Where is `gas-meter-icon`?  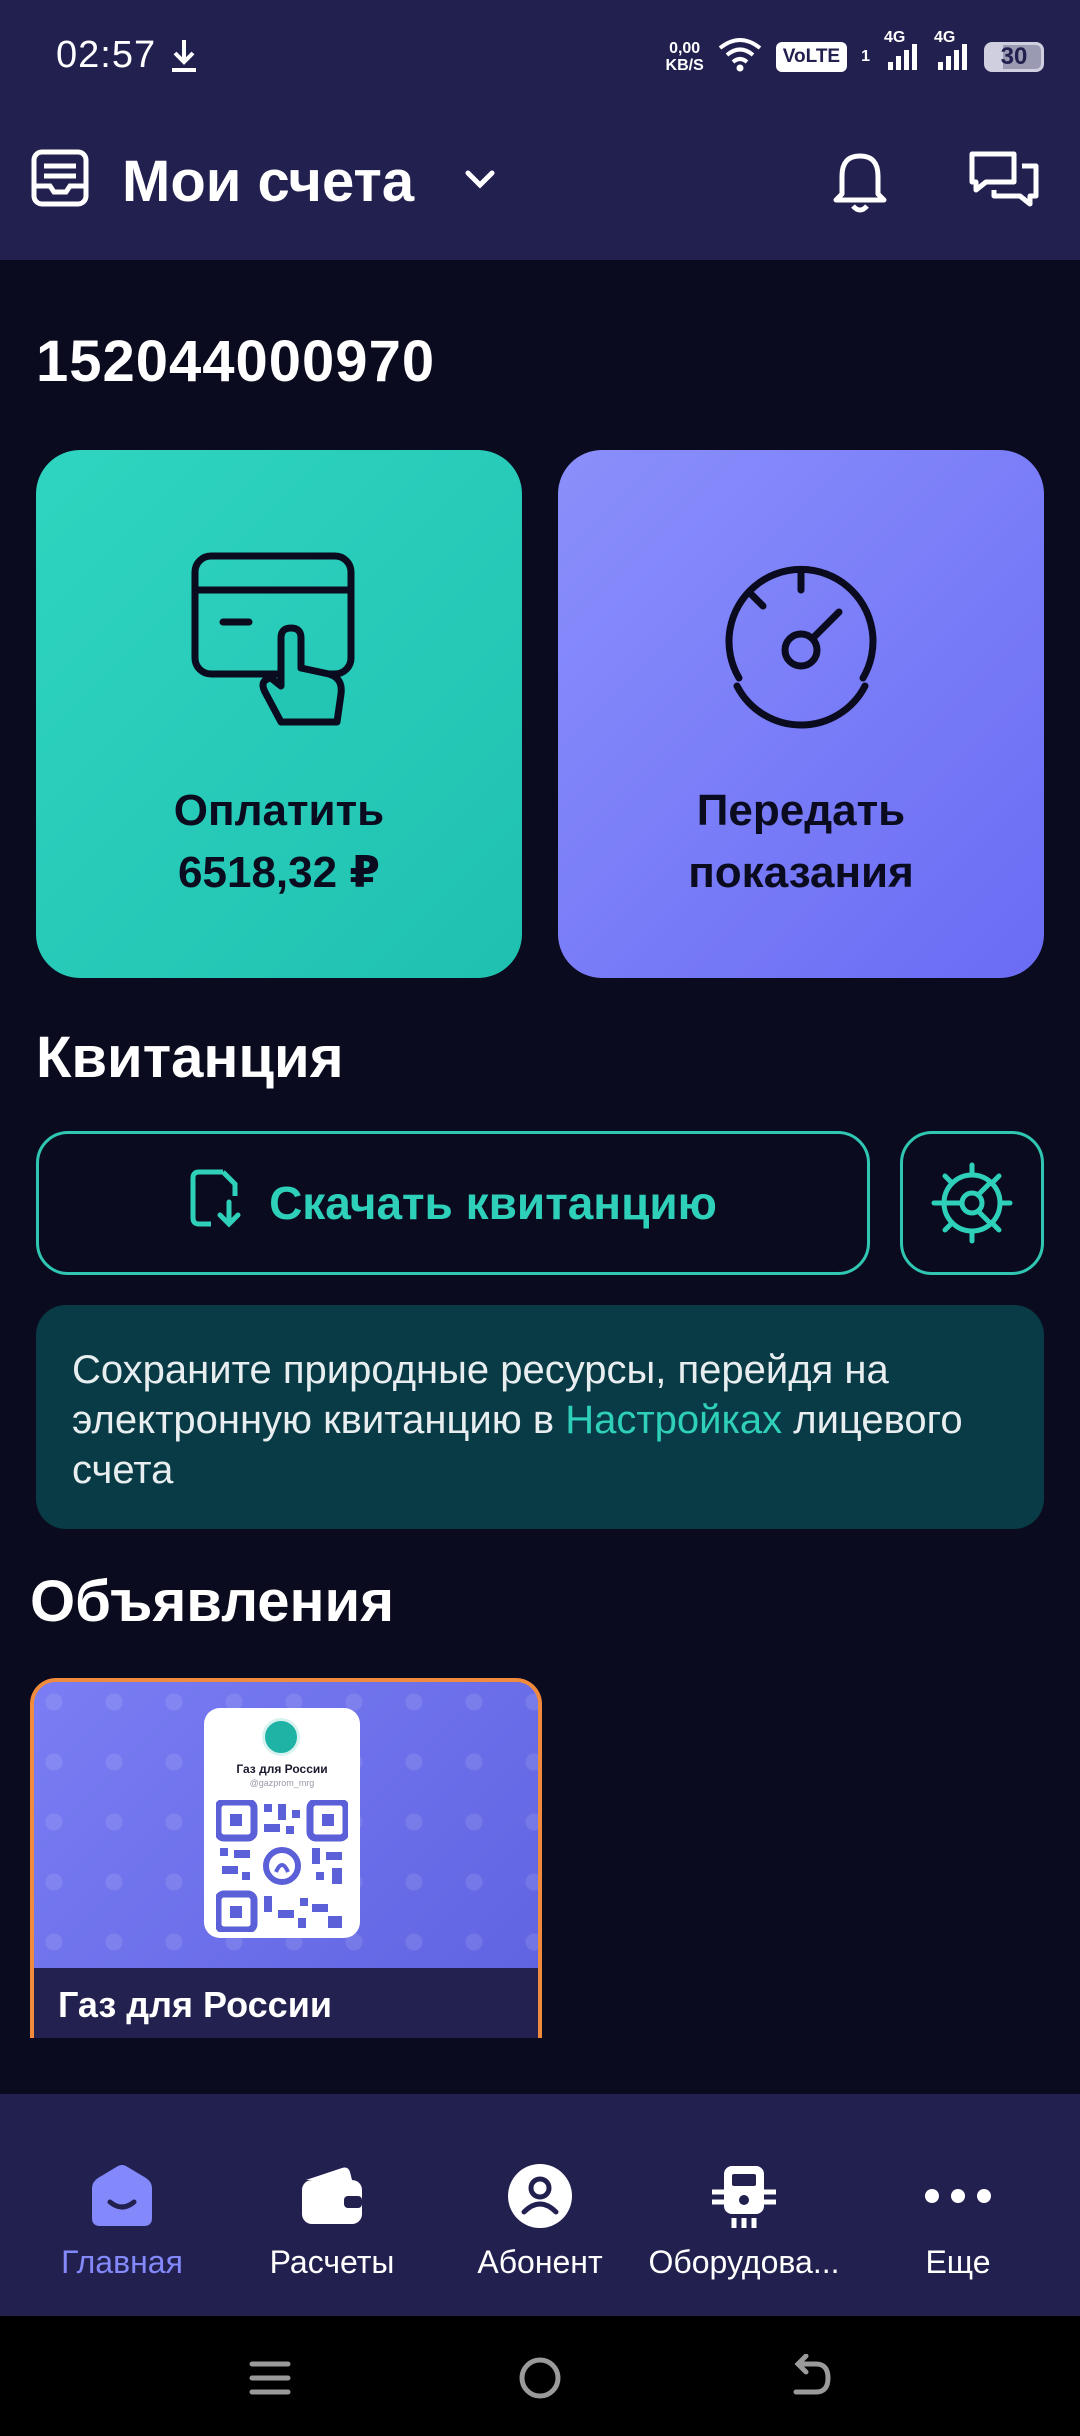 gas-meter-icon is located at coordinates (744, 2197).